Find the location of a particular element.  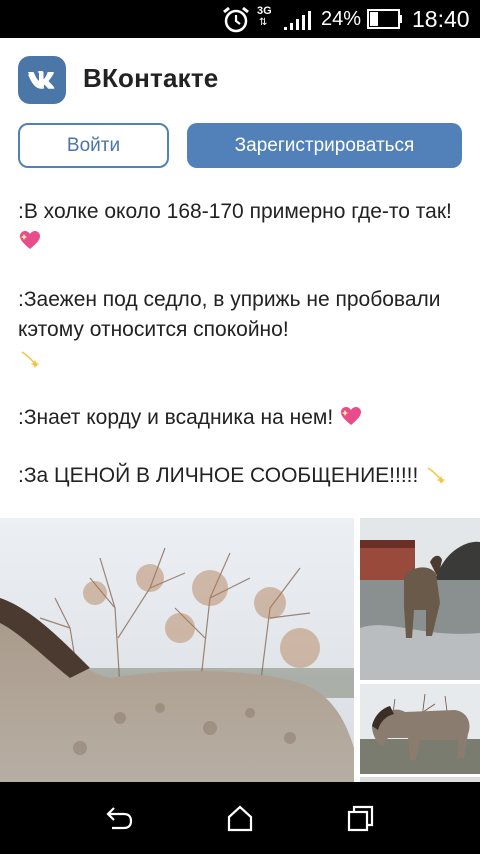

home-icon is located at coordinates (240, 818).